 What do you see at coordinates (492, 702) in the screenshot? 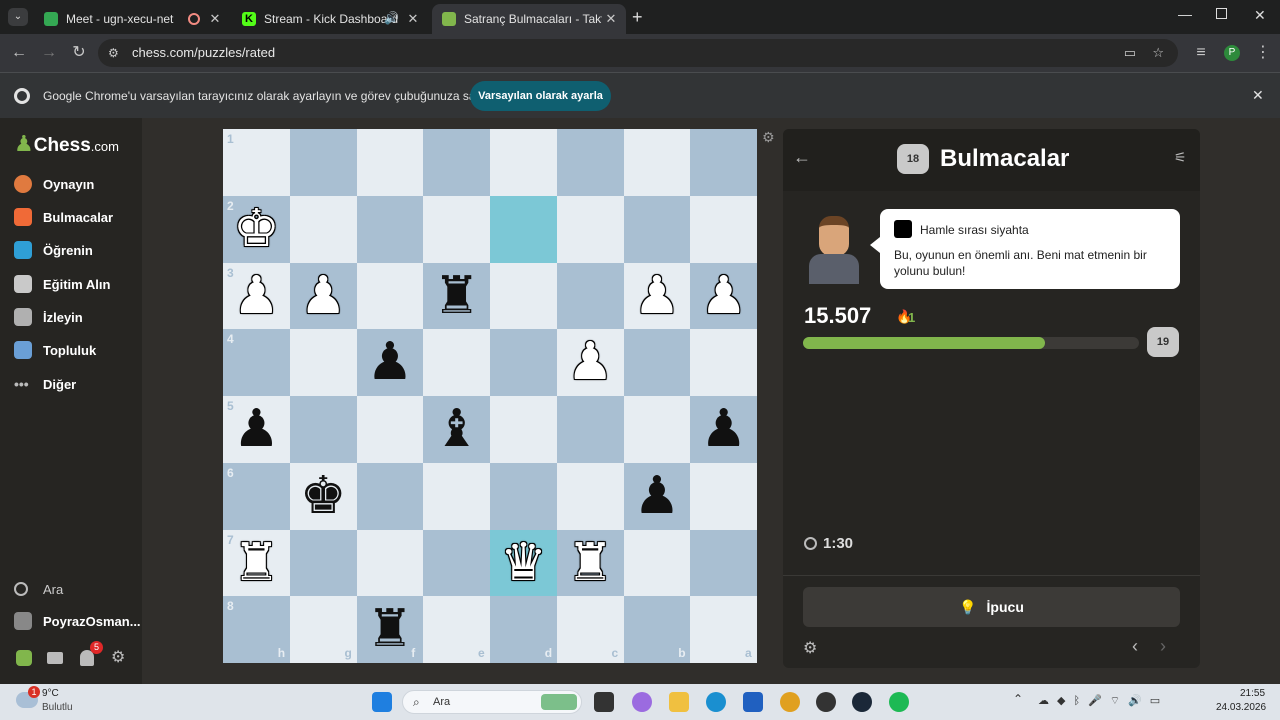
I see `taskbar-search: ⌕ Ara` at bounding box center [492, 702].